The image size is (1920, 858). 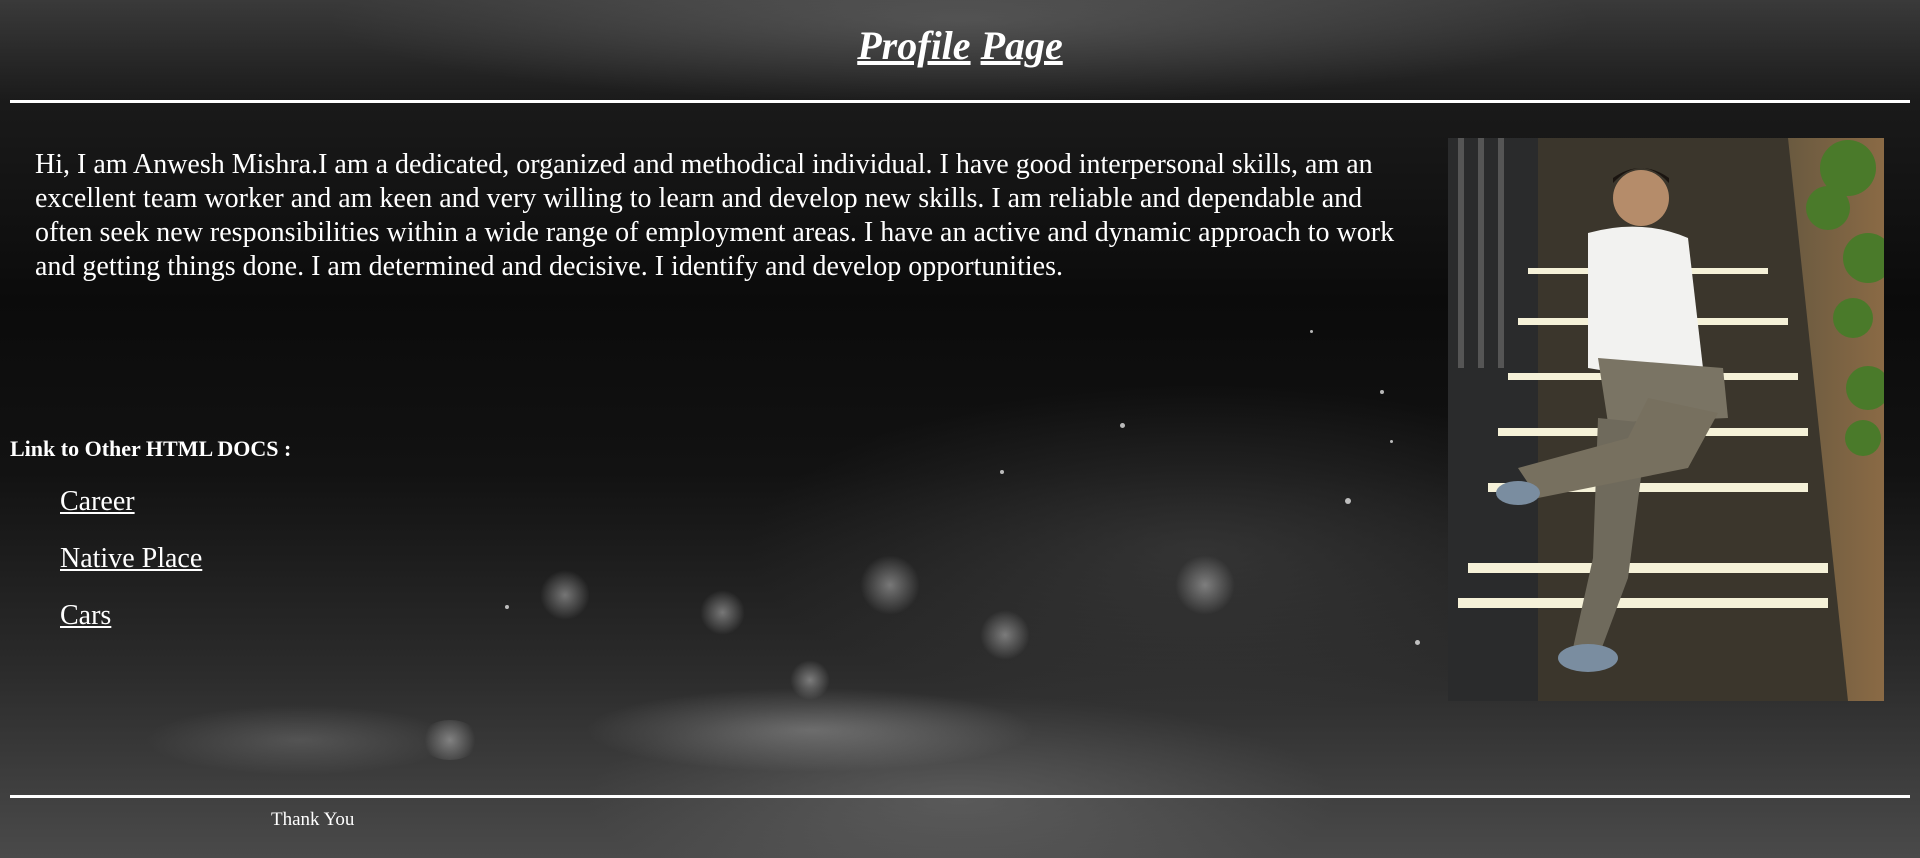 I want to click on list-item: Native Place, so click(x=131, y=571).